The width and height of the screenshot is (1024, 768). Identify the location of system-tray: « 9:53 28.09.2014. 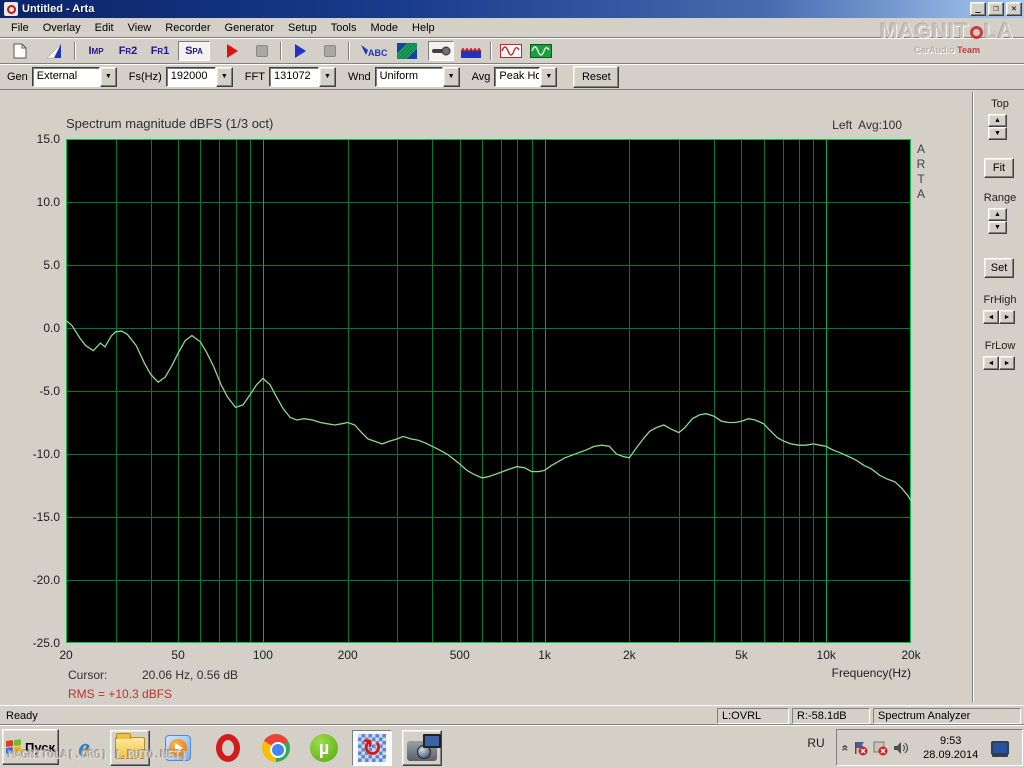
(929, 747).